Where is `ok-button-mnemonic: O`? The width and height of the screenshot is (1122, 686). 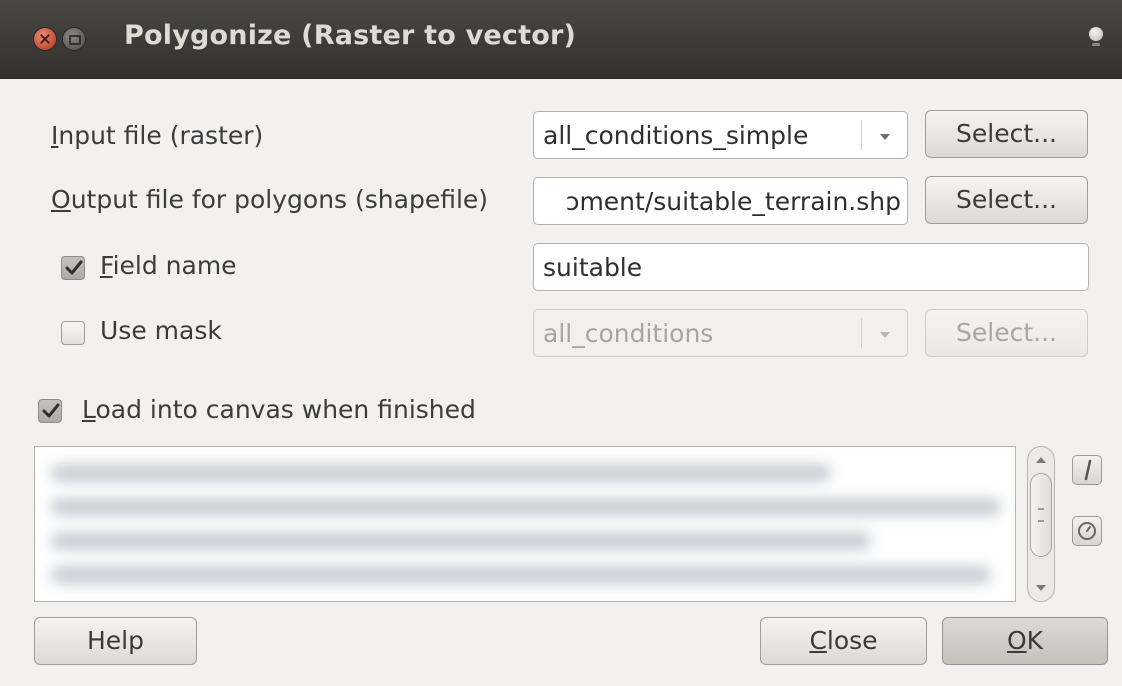
ok-button-mnemonic: O is located at coordinates (1016, 640).